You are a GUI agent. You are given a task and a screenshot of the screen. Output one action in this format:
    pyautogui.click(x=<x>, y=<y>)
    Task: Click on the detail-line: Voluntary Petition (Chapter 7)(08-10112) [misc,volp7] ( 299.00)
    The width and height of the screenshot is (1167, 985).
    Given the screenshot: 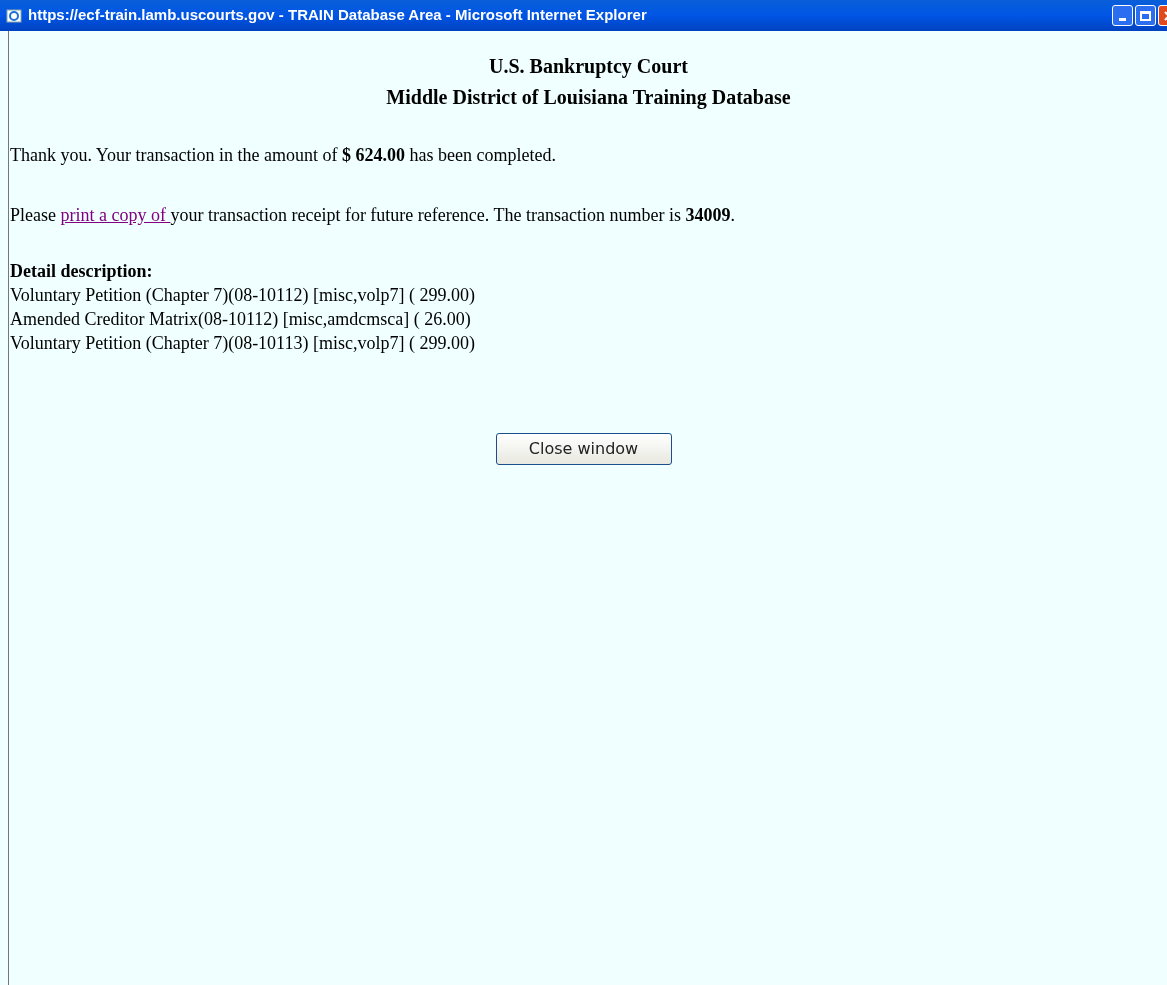 What is the action you would take?
    pyautogui.click(x=243, y=295)
    